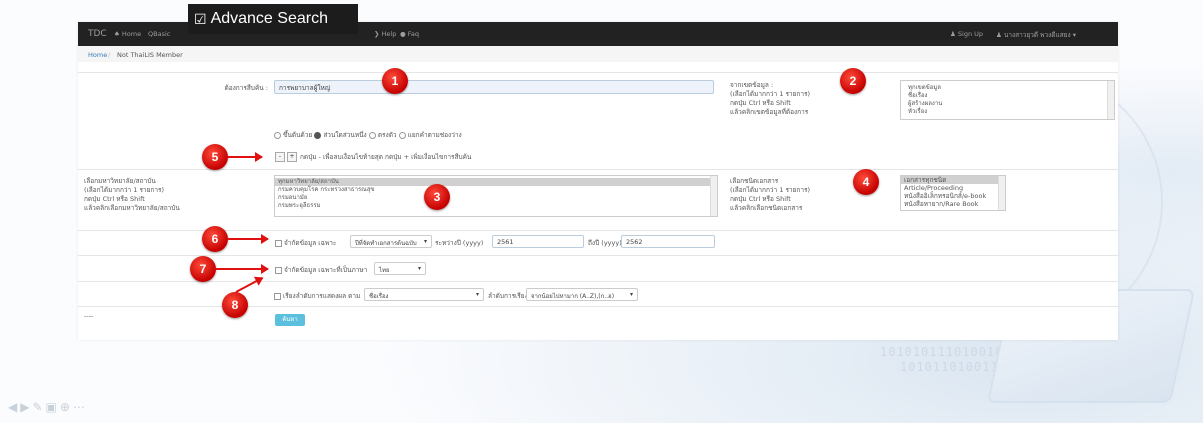 The height and width of the screenshot is (423, 1203). What do you see at coordinates (382, 135) in the screenshot?
I see `radio-exact: ตรงตัว` at bounding box center [382, 135].